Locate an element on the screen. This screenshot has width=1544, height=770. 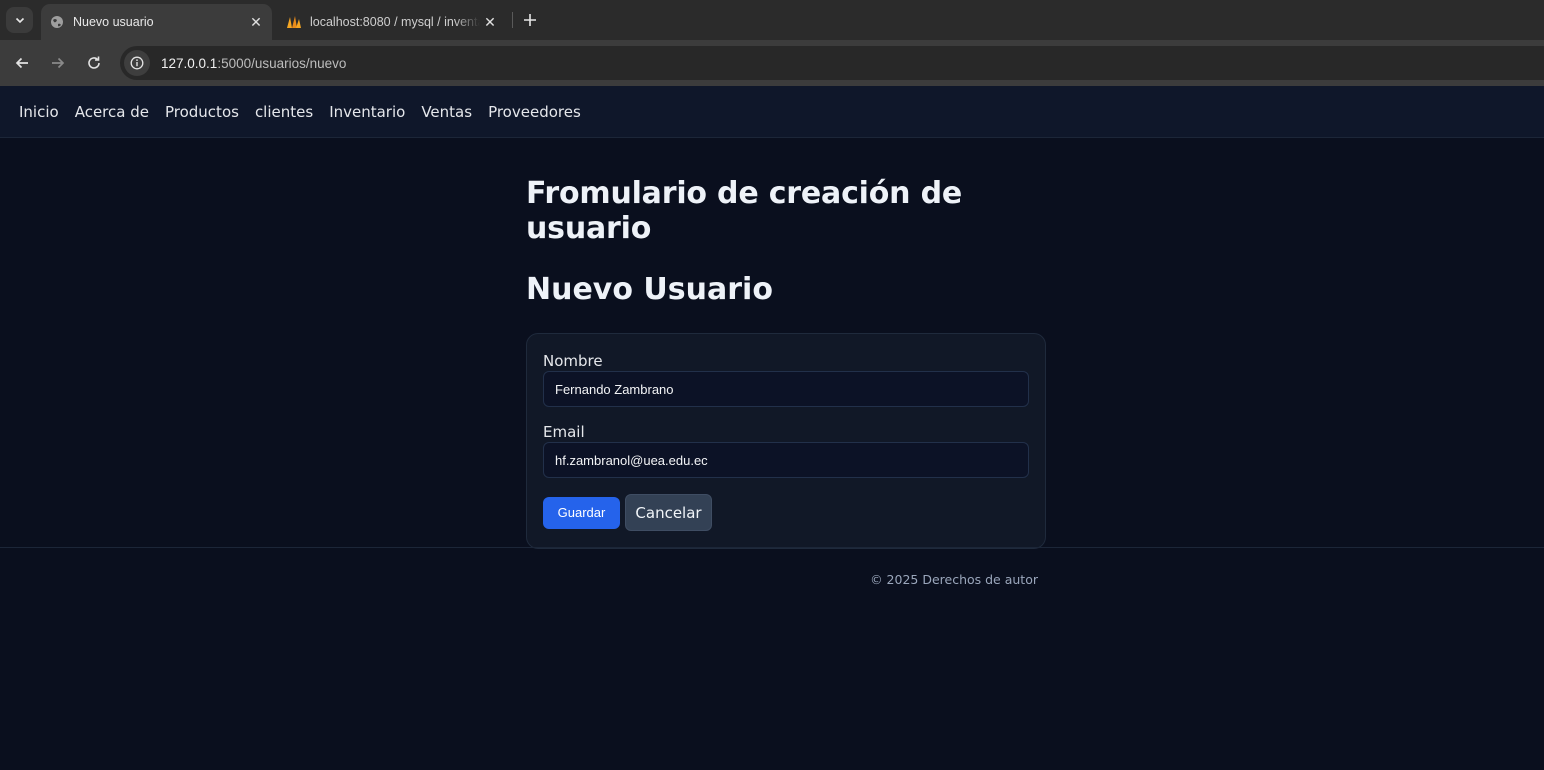
new-tab-button is located at coordinates (530, 20).